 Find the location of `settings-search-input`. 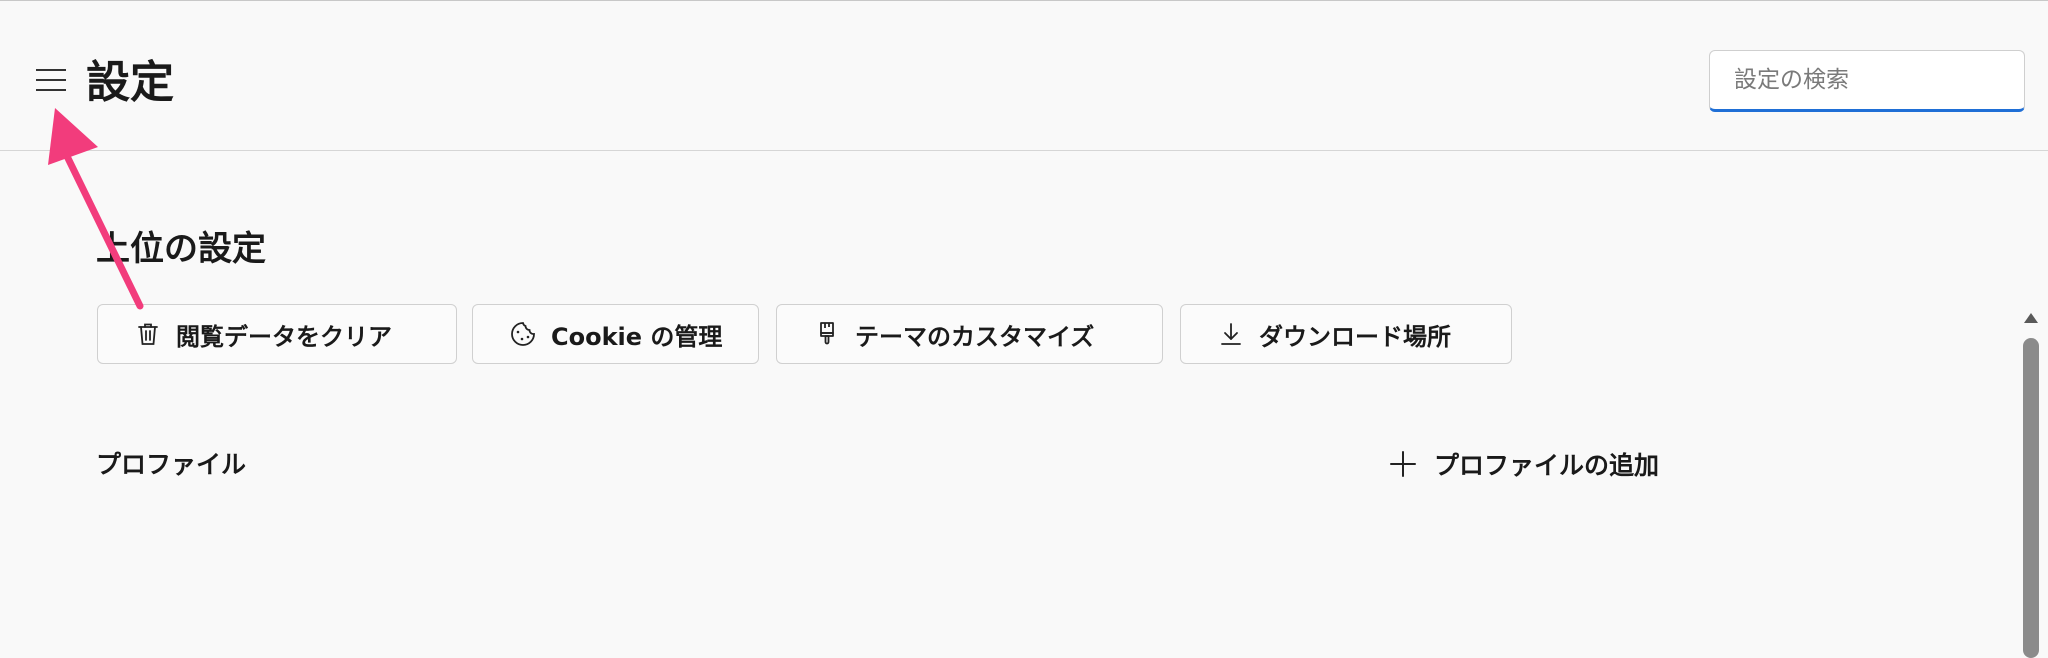

settings-search-input is located at coordinates (1867, 81).